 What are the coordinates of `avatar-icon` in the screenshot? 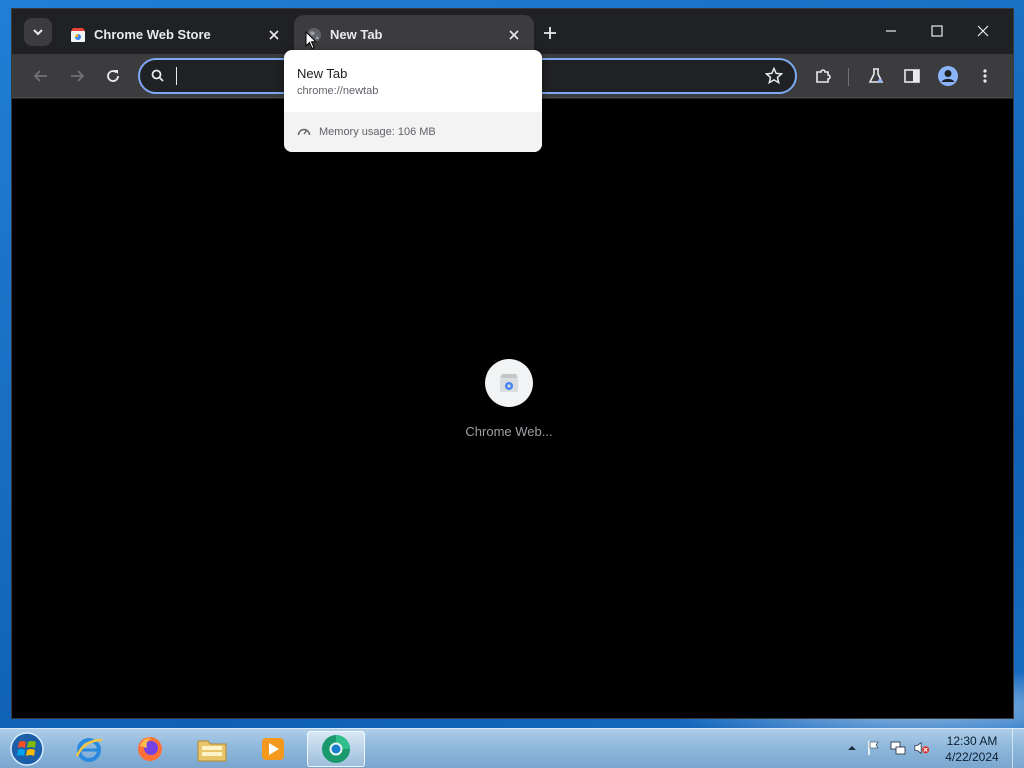 It's located at (948, 76).